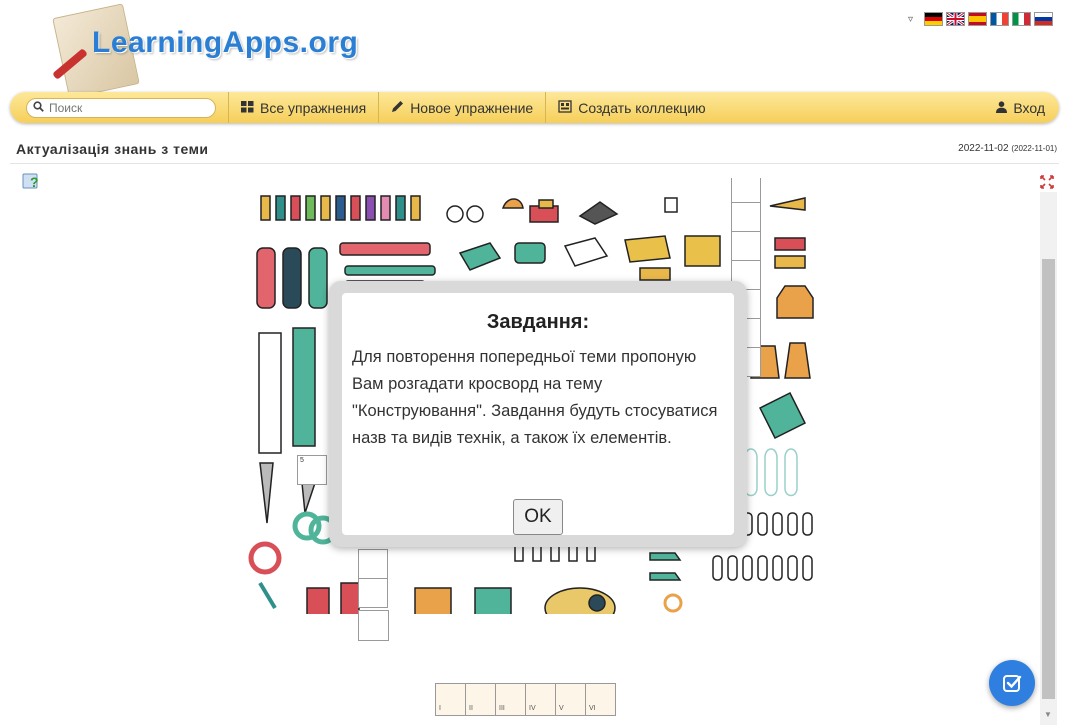 The image size is (1069, 725). Describe the element at coordinates (540, 699) in the screenshot. I see `answer-box-4: IV` at that location.